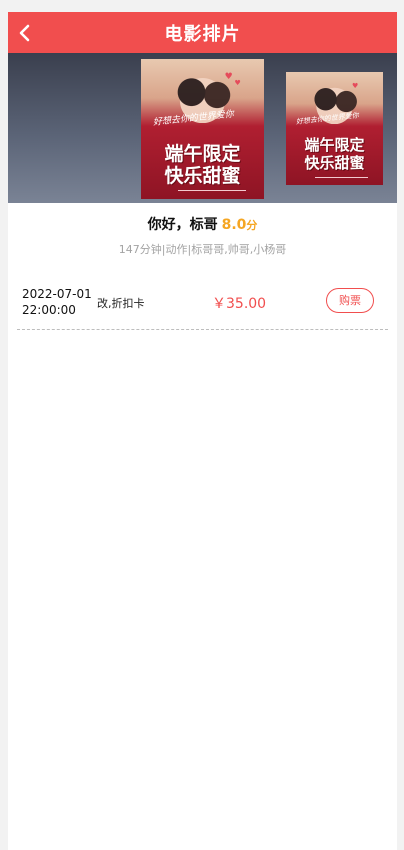 This screenshot has width=404, height=850. I want to click on schedule-price: ￥35.00, so click(239, 304).